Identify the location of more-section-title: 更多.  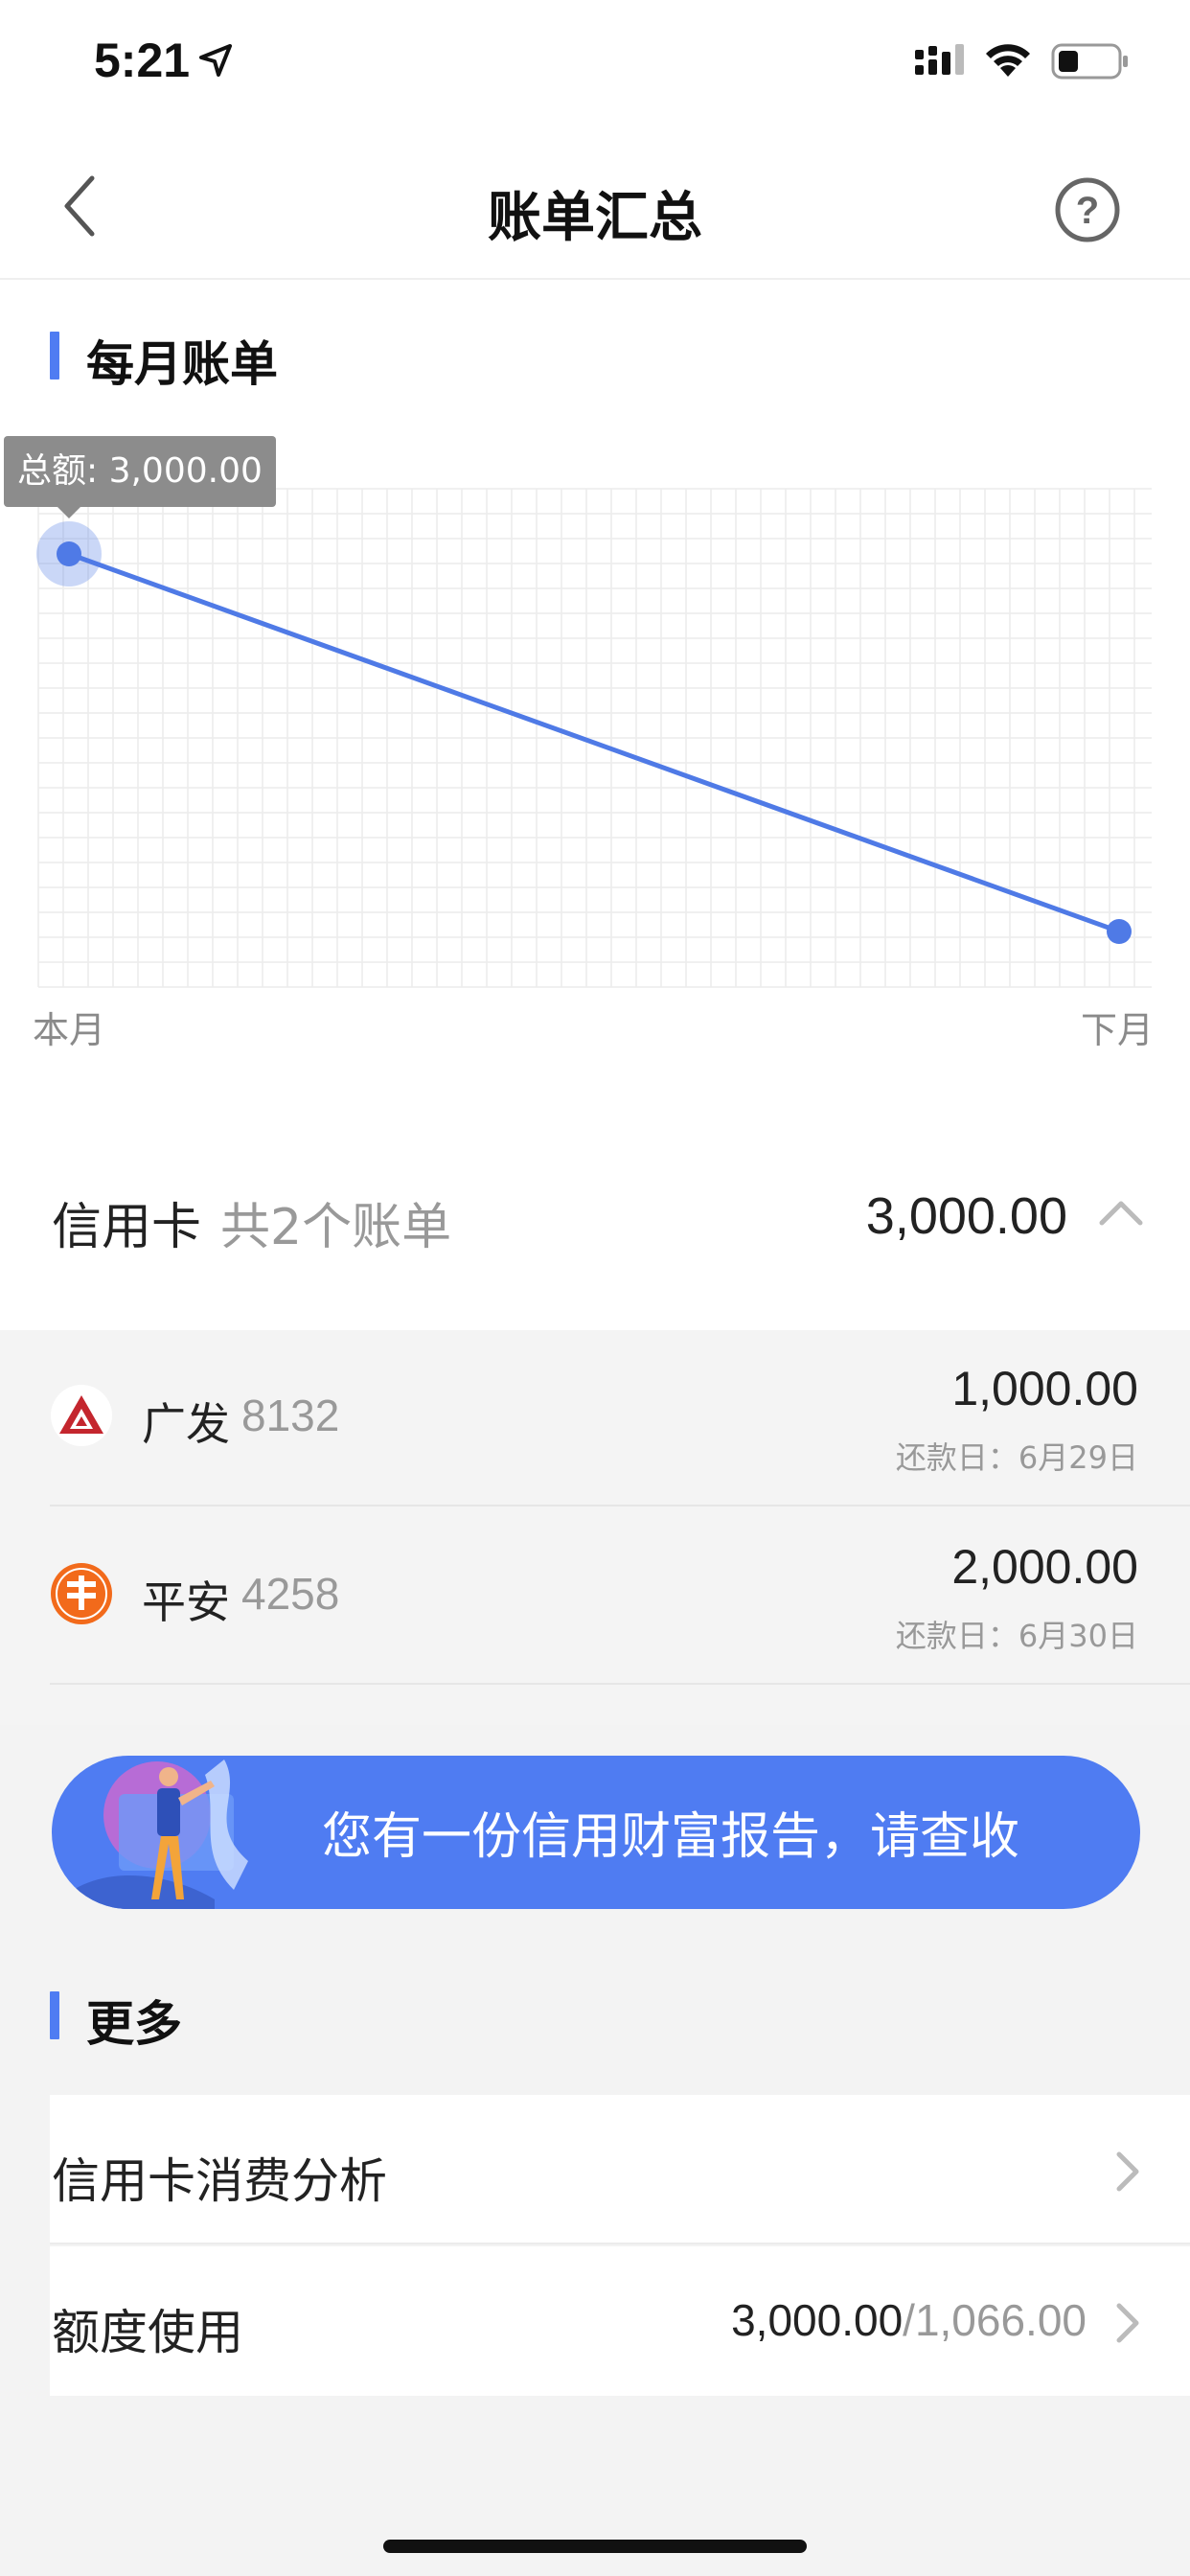
(134, 2024).